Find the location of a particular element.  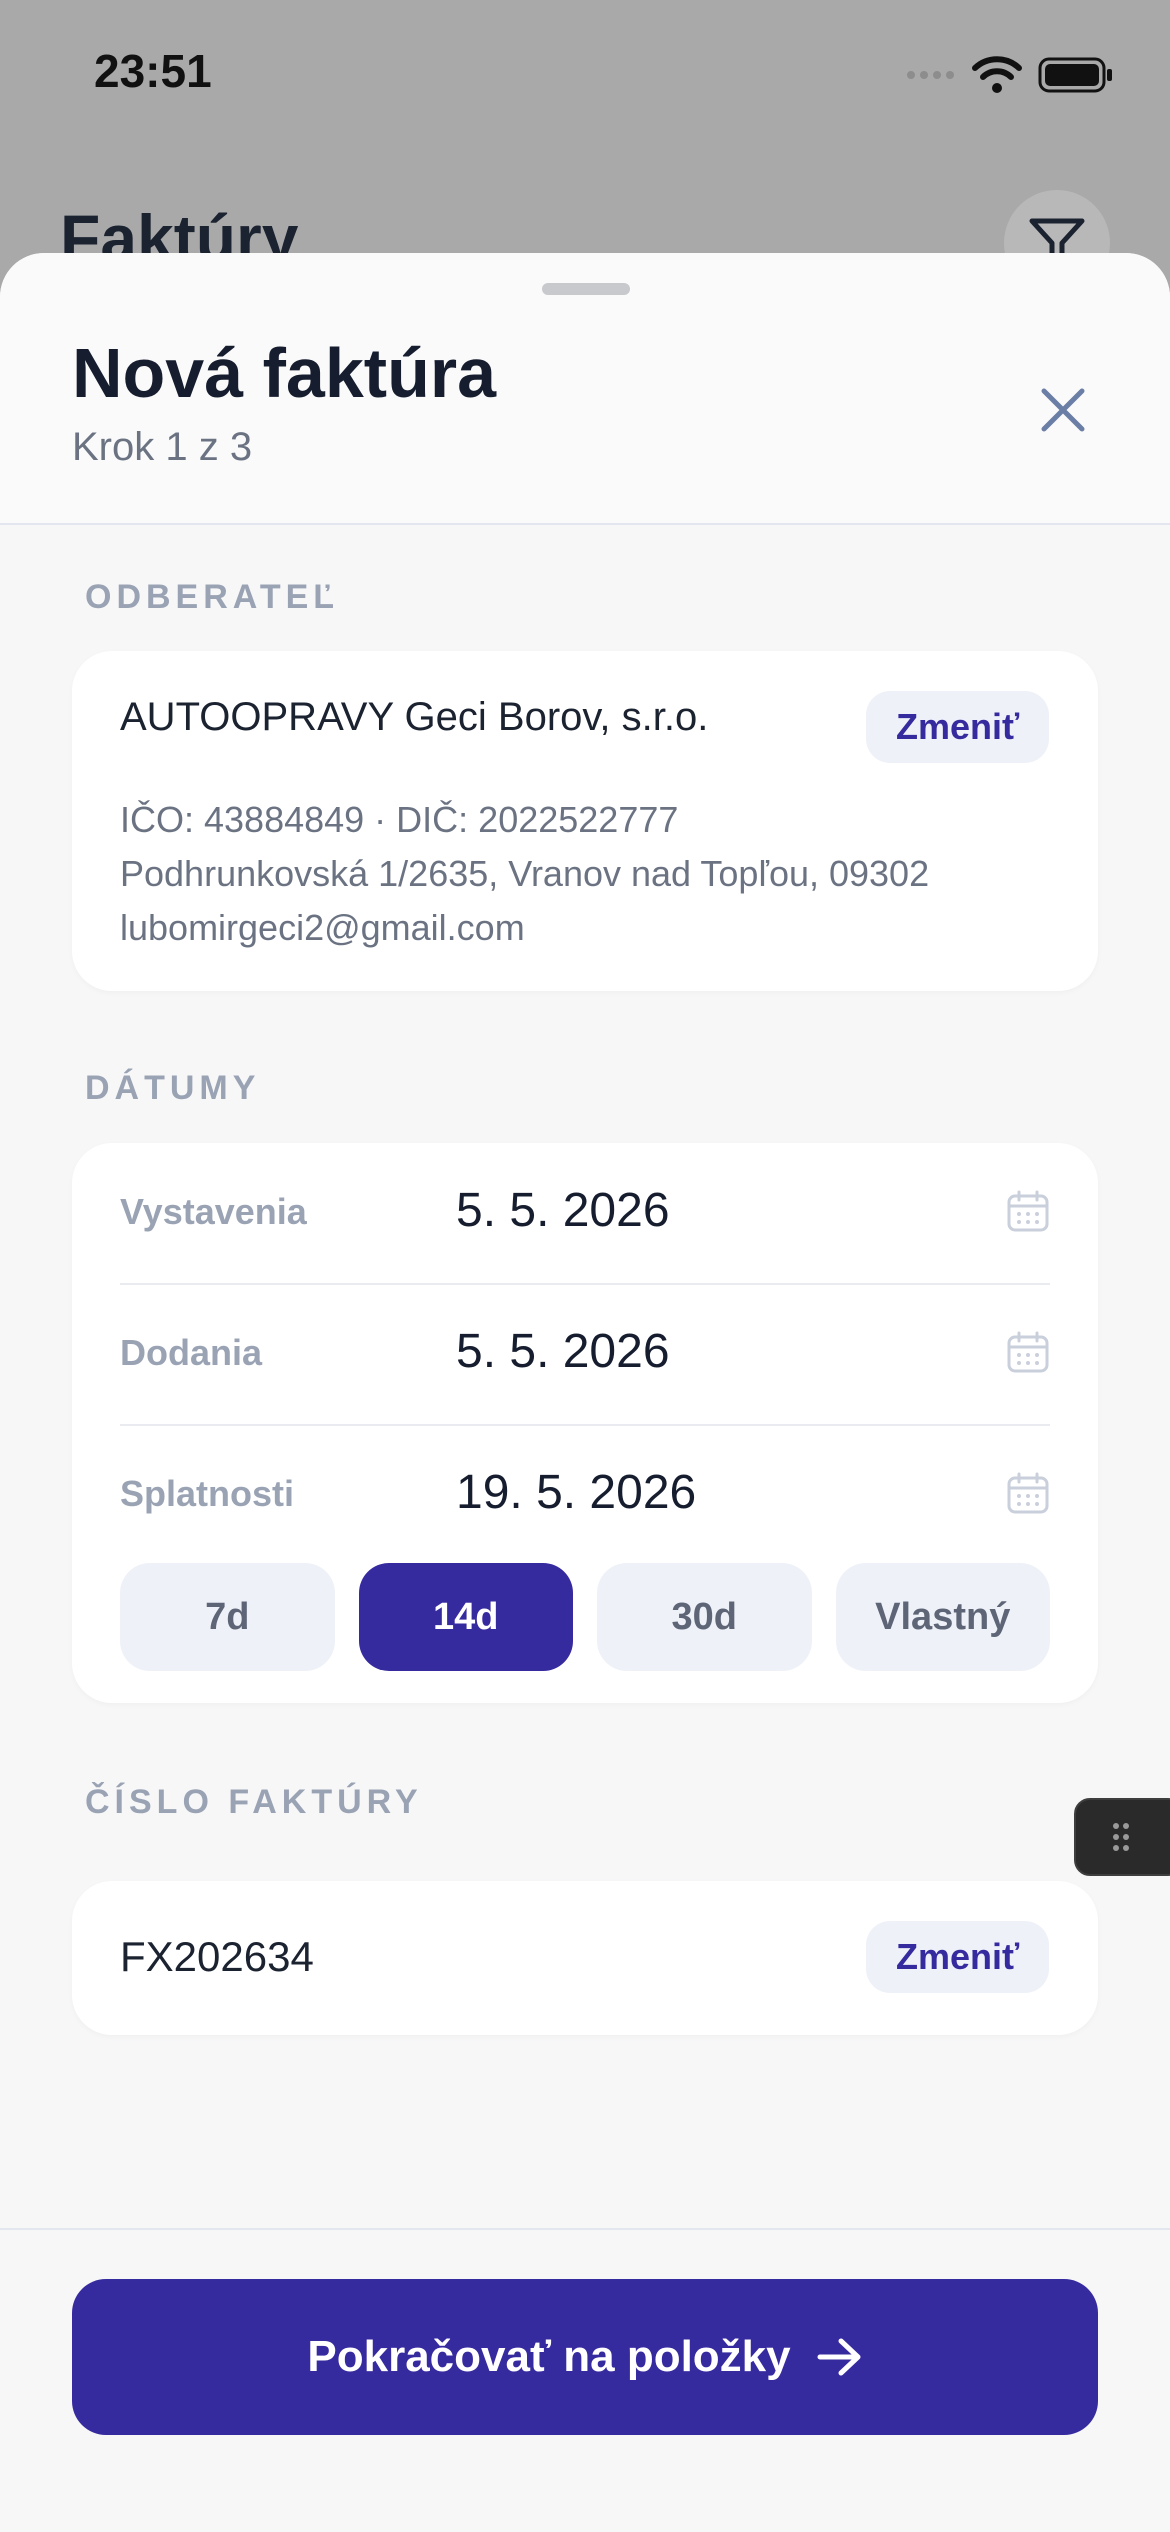

date-row-delivery: Dodania 5. 5. 2026 is located at coordinates (585, 1354).